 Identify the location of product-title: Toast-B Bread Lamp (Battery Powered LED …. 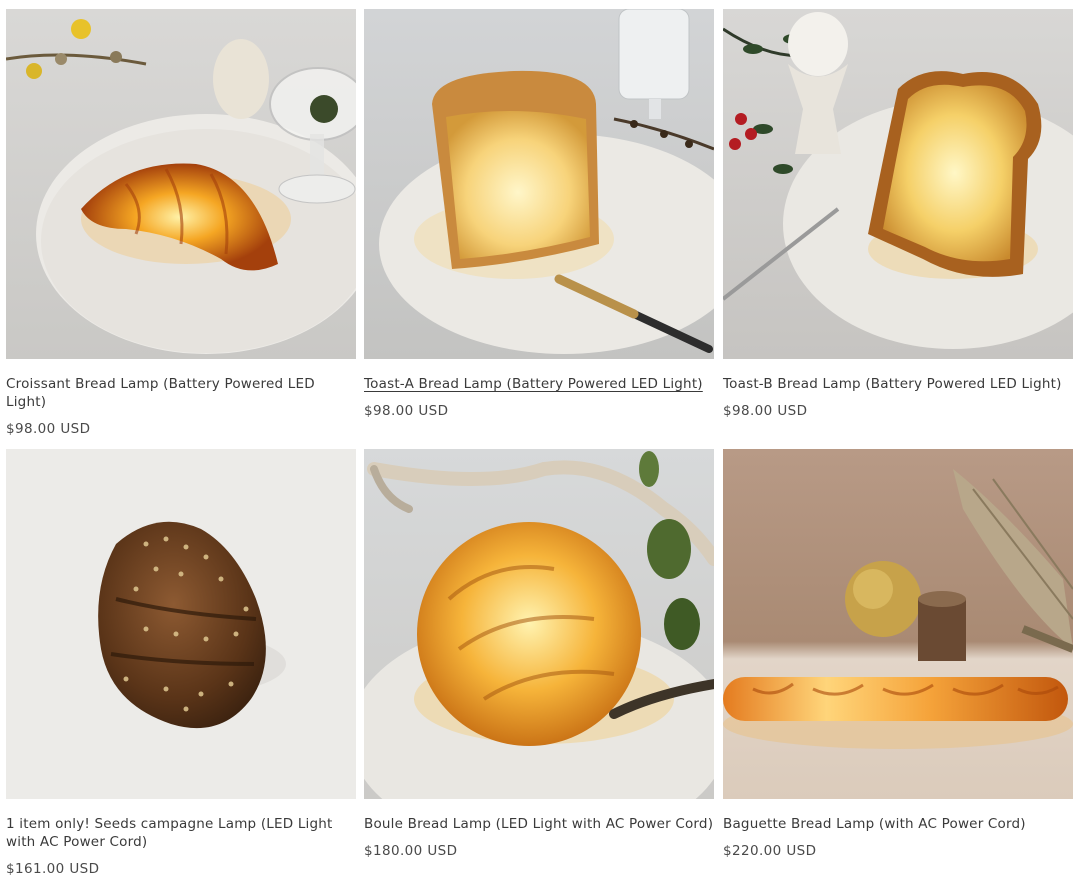
(898, 384).